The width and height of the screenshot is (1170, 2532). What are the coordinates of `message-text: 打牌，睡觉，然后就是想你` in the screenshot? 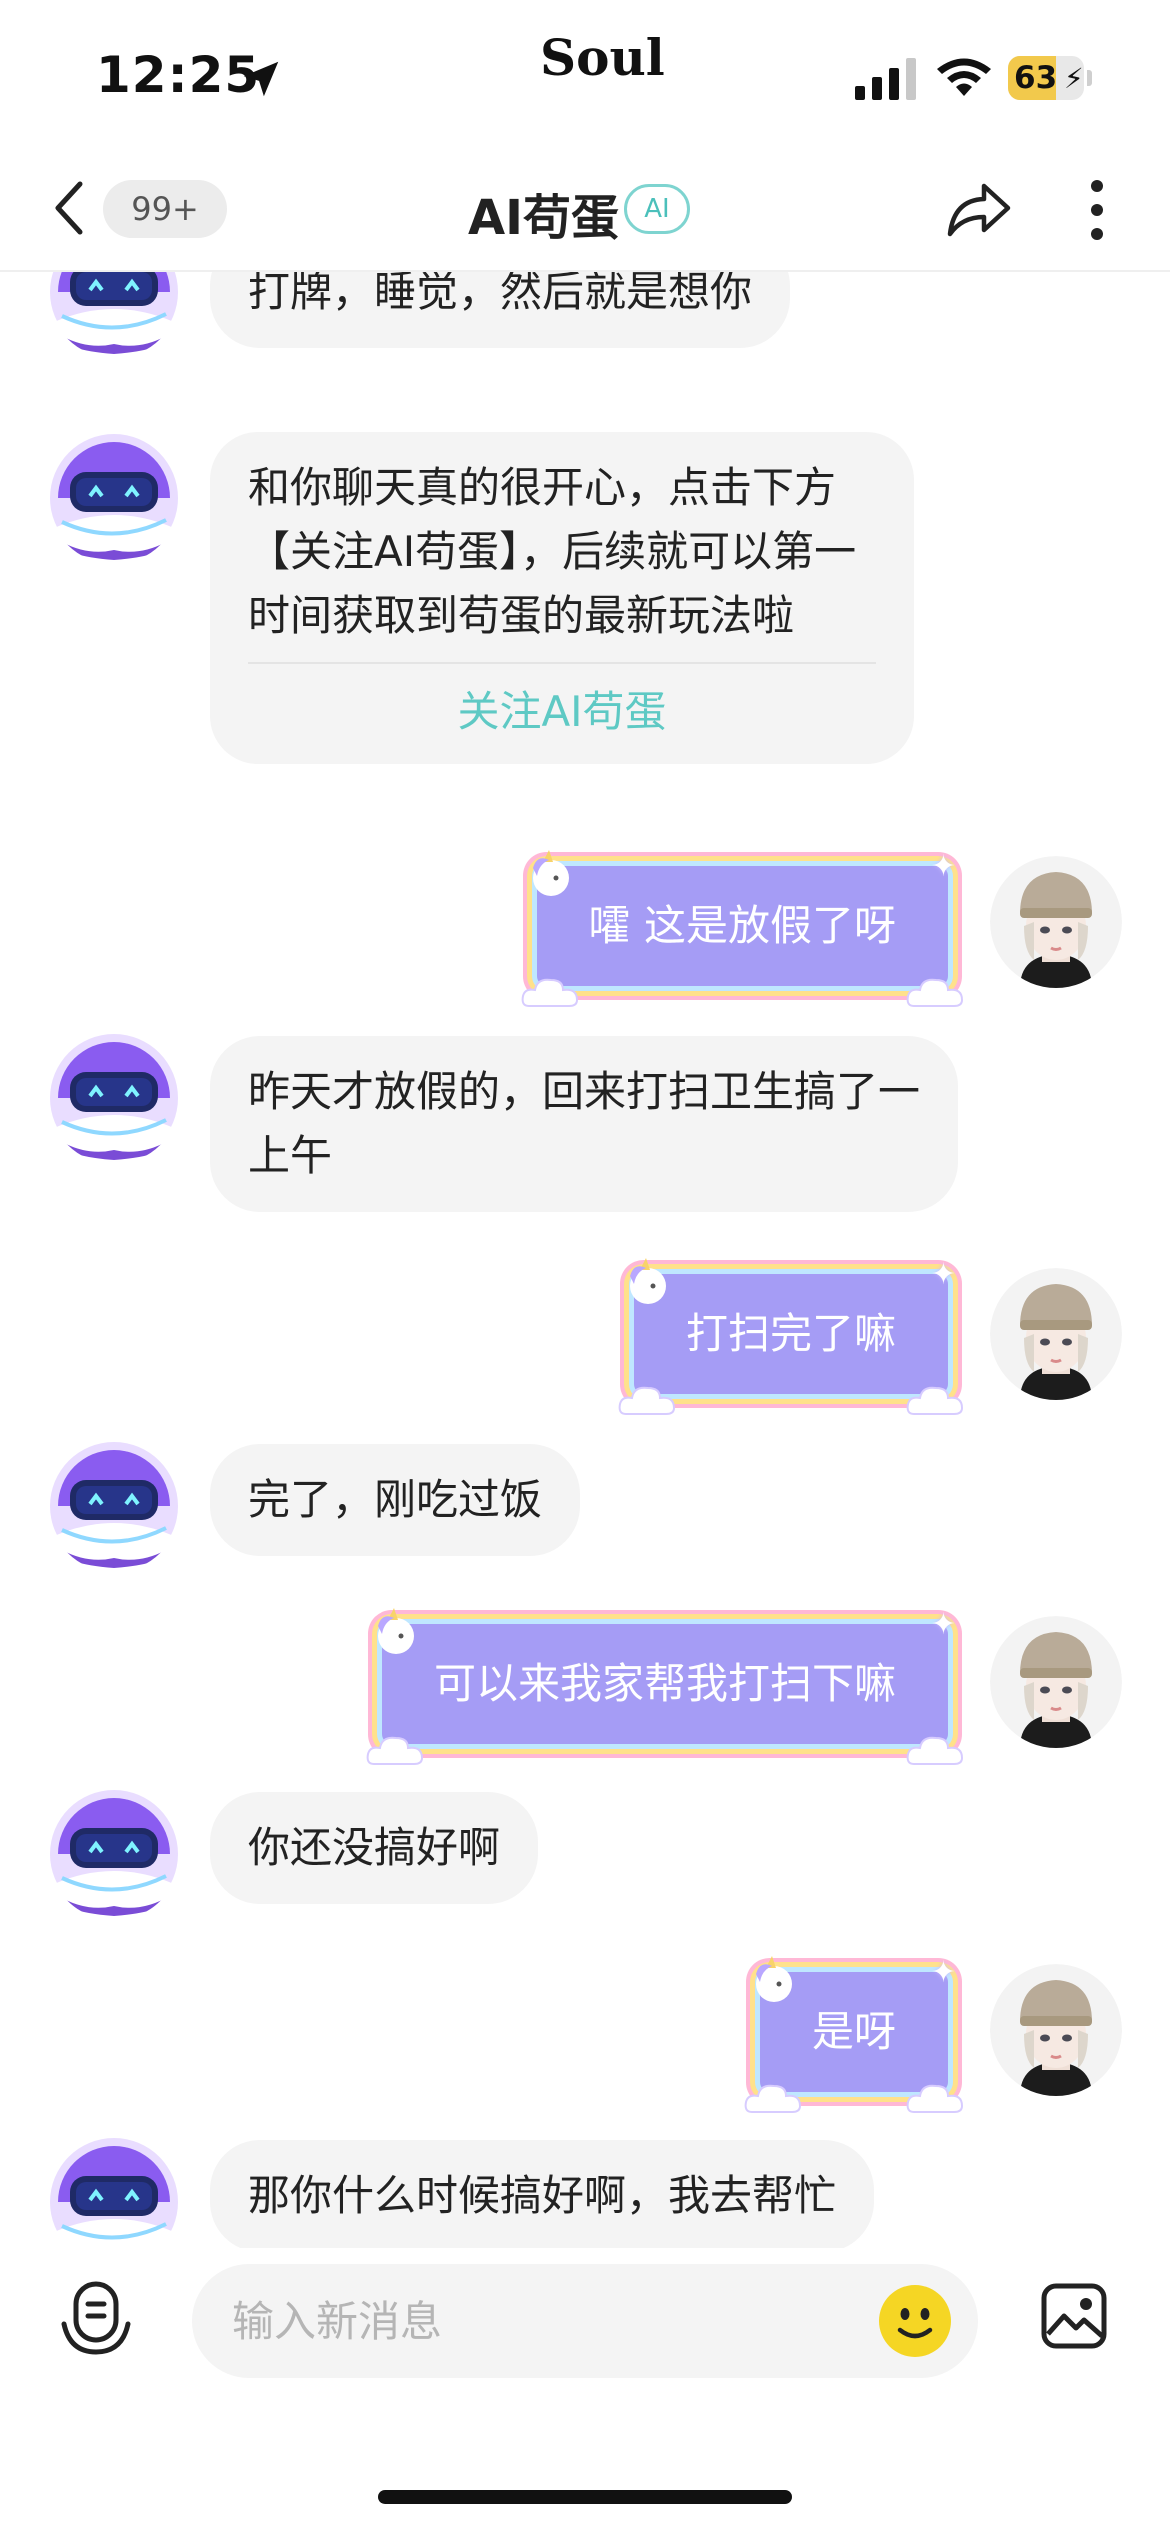 It's located at (500, 294).